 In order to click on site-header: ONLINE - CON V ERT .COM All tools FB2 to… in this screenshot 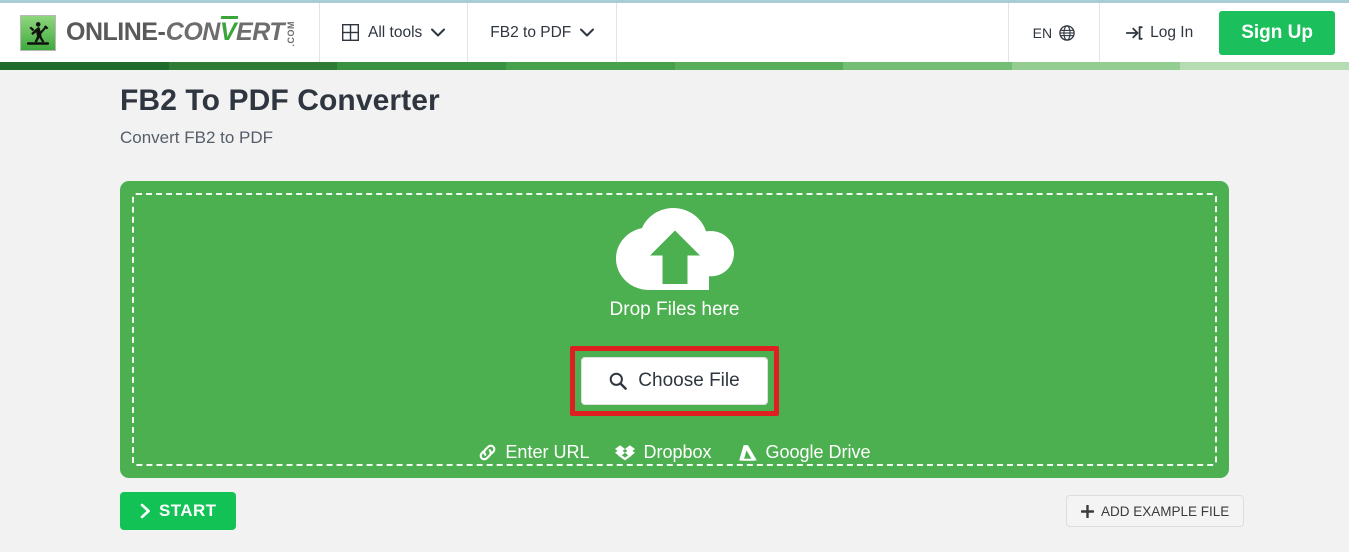, I will do `click(674, 32)`.